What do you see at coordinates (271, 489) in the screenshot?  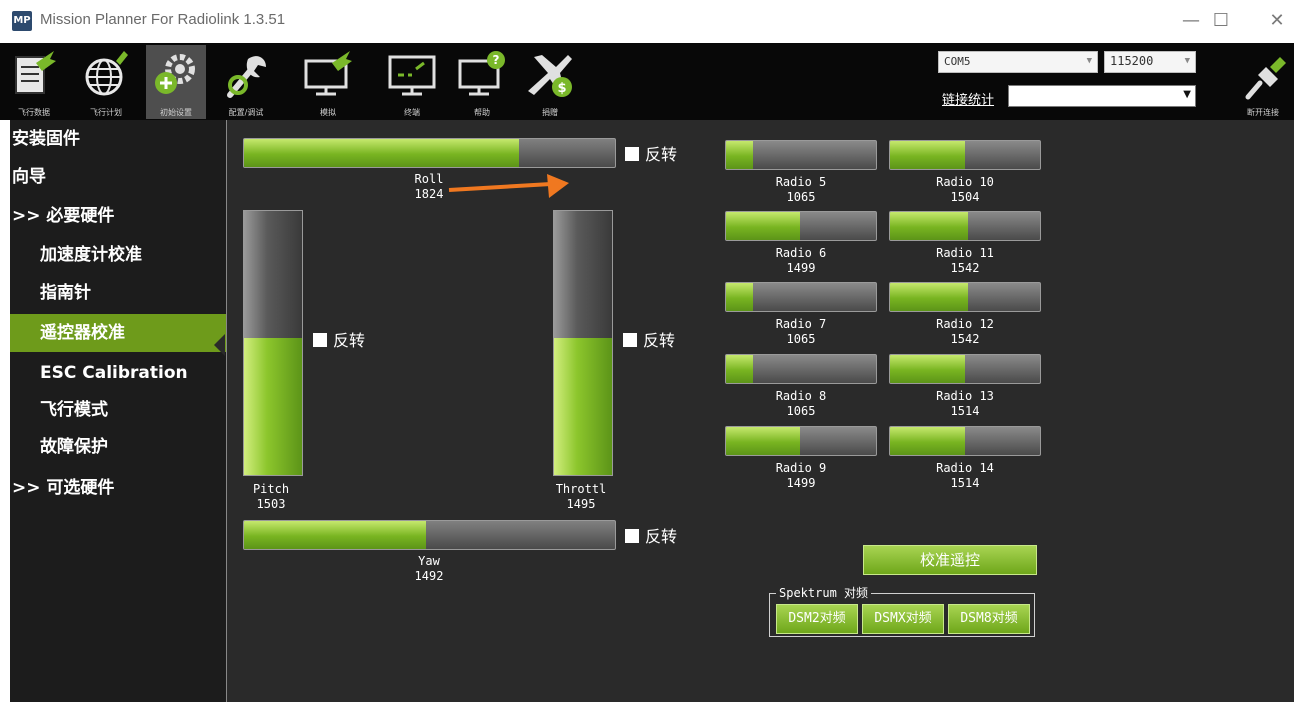 I see `pitch-label: Pitch` at bounding box center [271, 489].